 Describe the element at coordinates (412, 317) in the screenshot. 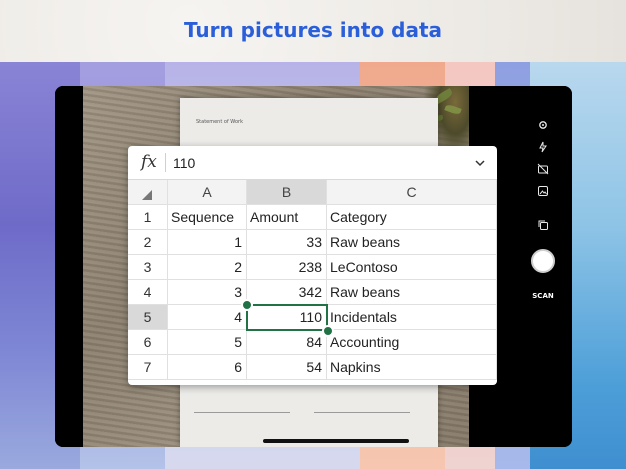

I see `table-cell: Incidentals` at that location.